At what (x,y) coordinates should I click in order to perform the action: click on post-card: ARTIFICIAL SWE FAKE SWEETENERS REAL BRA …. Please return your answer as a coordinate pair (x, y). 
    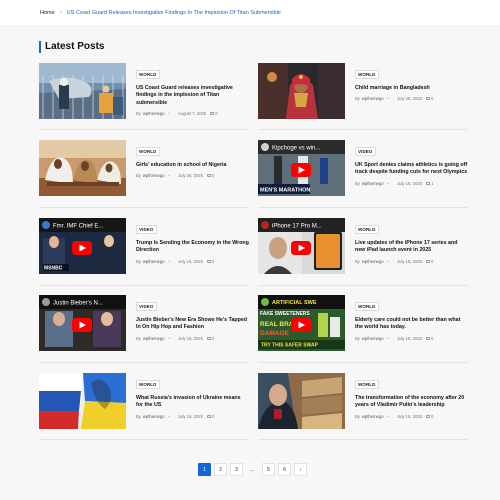
    Looking at the image, I should click on (363, 326).